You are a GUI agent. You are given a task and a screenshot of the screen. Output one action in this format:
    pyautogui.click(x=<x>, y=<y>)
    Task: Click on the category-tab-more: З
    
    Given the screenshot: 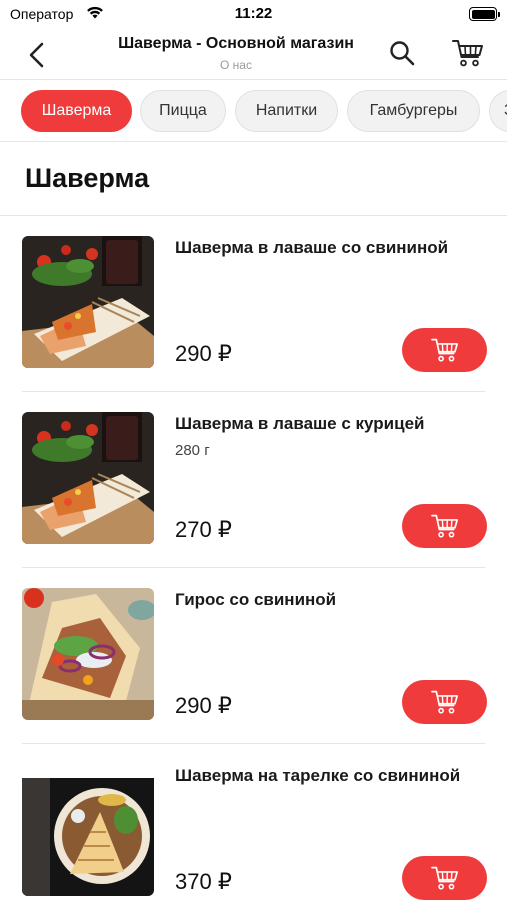 What is the action you would take?
    pyautogui.click(x=498, y=111)
    